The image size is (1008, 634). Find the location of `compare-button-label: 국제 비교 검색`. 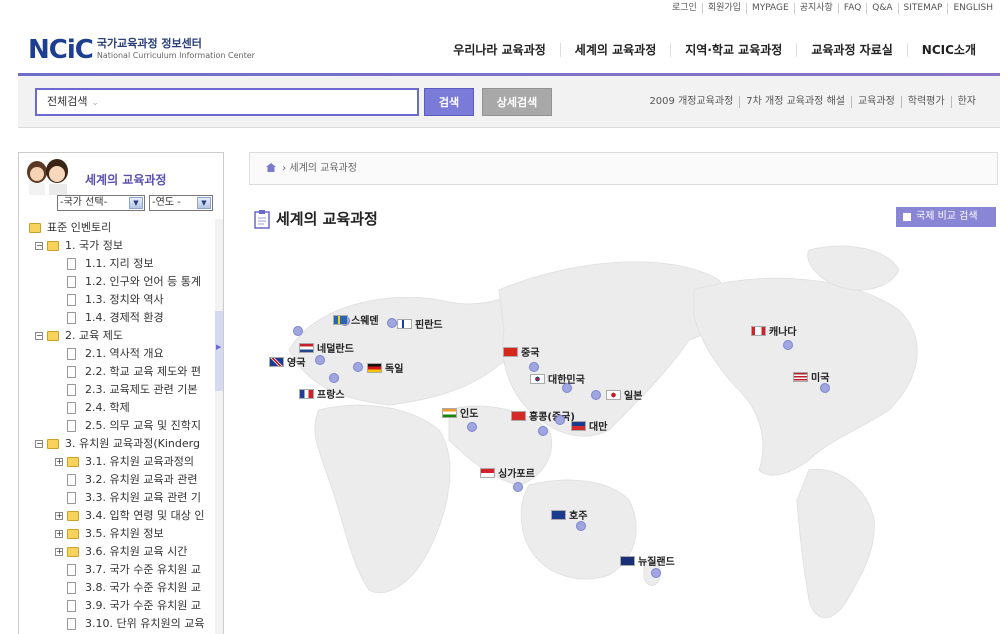

compare-button-label: 국제 비교 검색 is located at coordinates (947, 216).